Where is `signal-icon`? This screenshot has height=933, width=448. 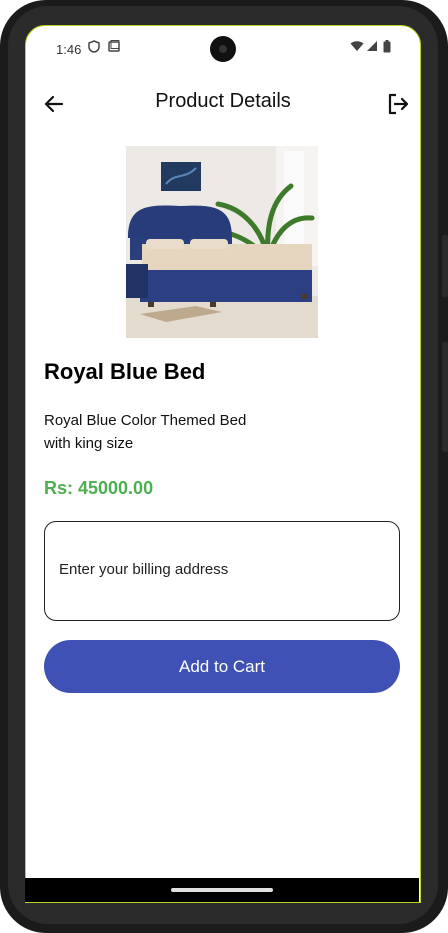 signal-icon is located at coordinates (372, 47).